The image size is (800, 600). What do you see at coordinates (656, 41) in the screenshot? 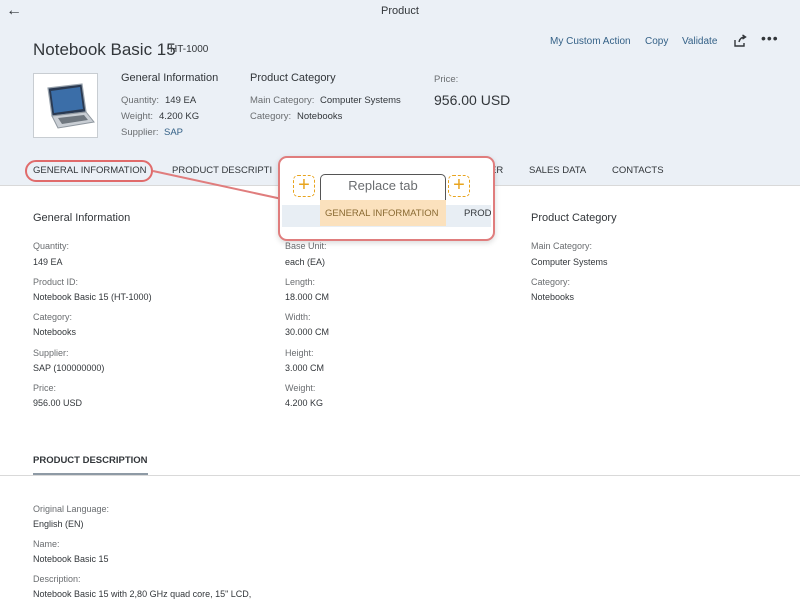
I see `copy-button: Copy` at bounding box center [656, 41].